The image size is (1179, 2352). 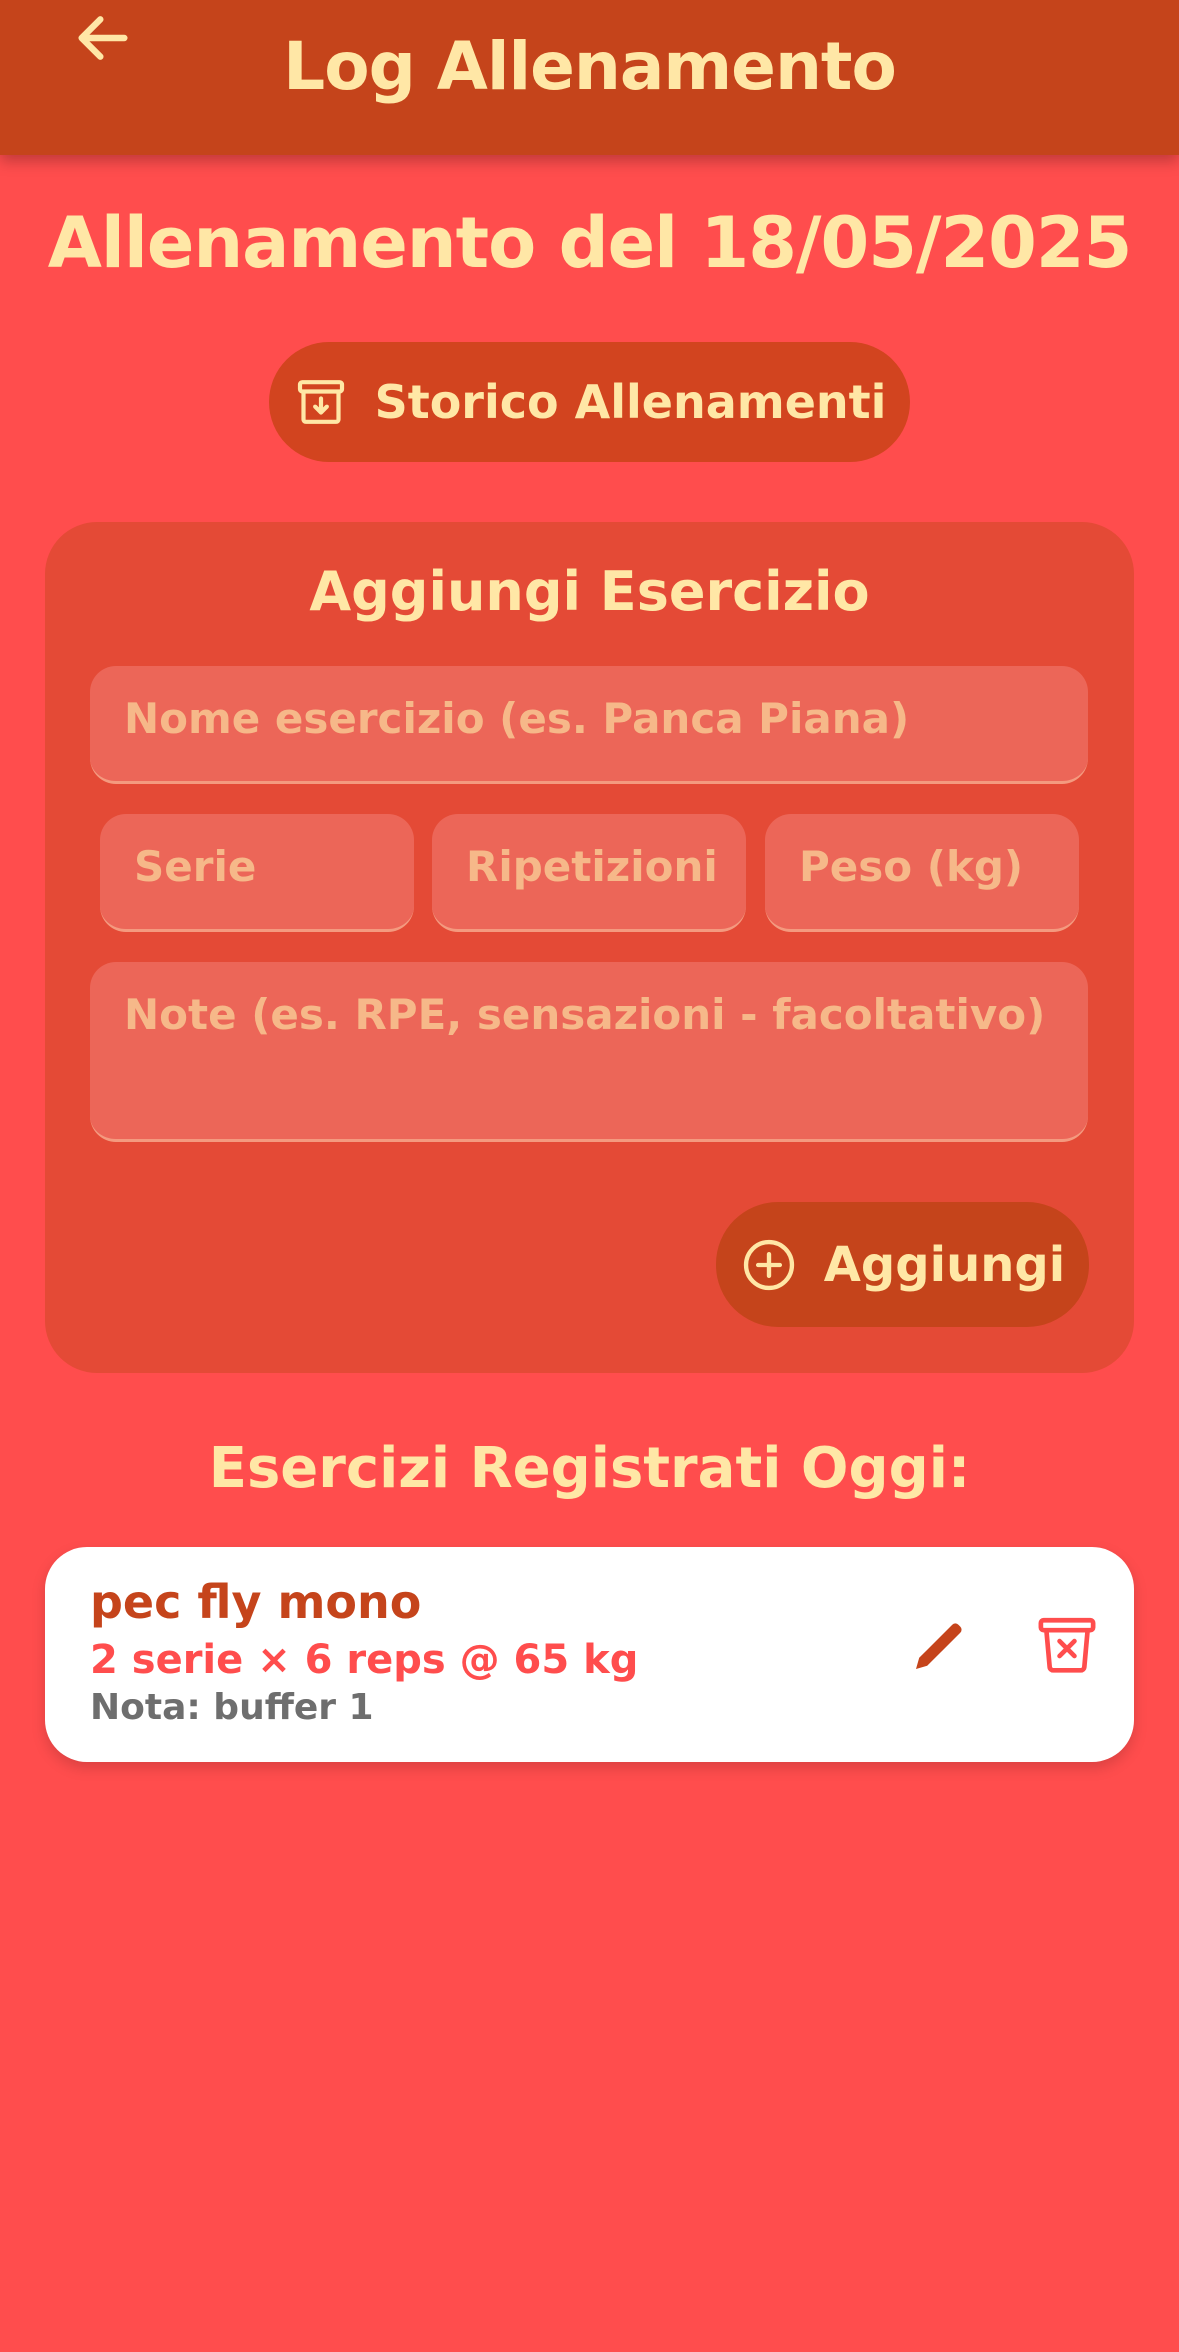 What do you see at coordinates (922, 873) in the screenshot?
I see `weight-input: Peso (kg)` at bounding box center [922, 873].